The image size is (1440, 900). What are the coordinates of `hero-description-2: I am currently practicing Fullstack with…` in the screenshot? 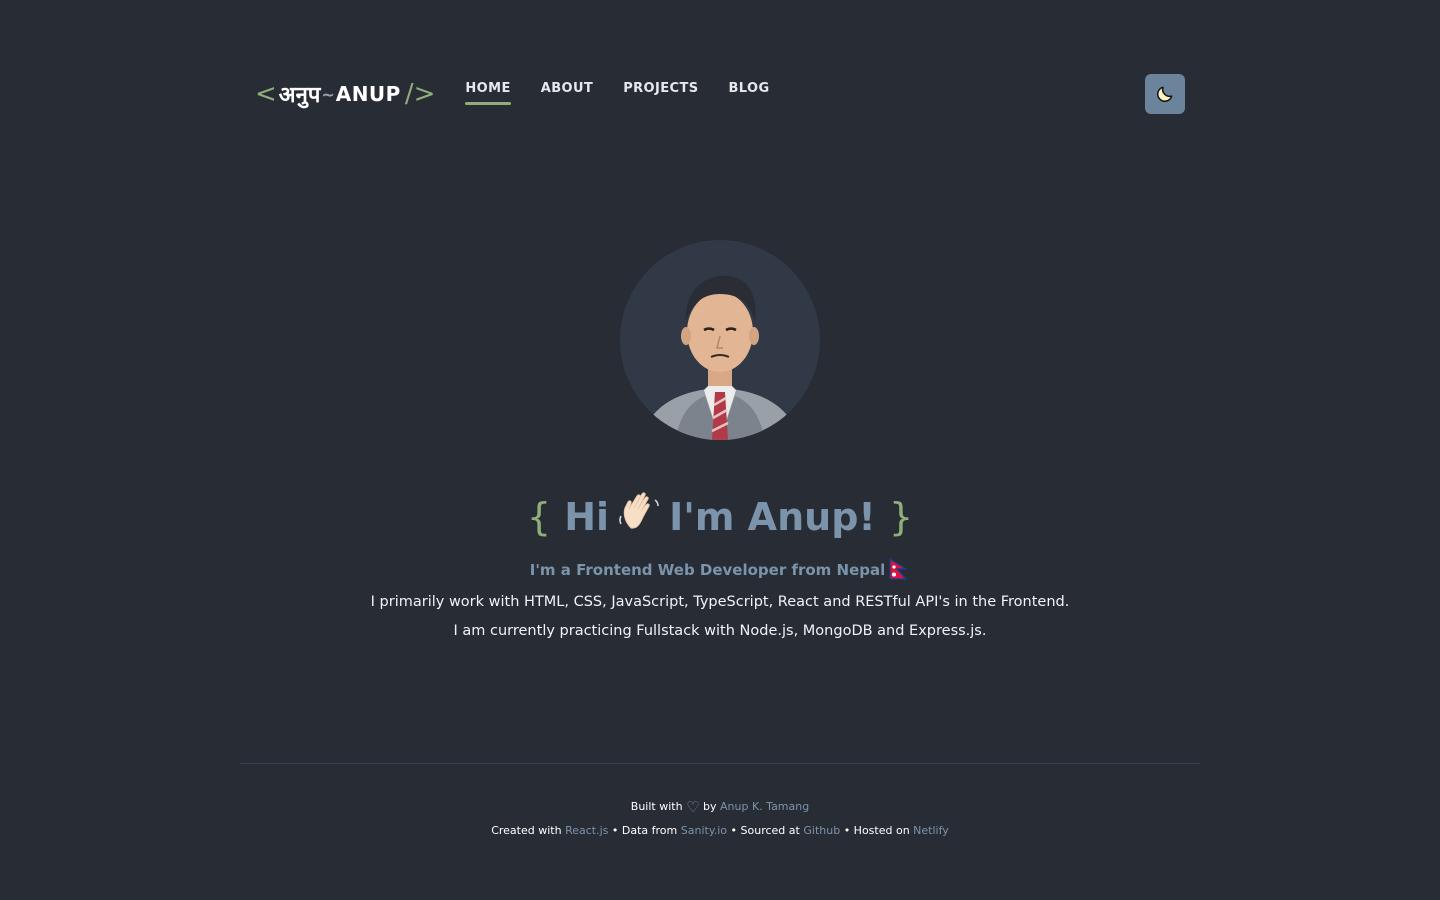 It's located at (720, 631).